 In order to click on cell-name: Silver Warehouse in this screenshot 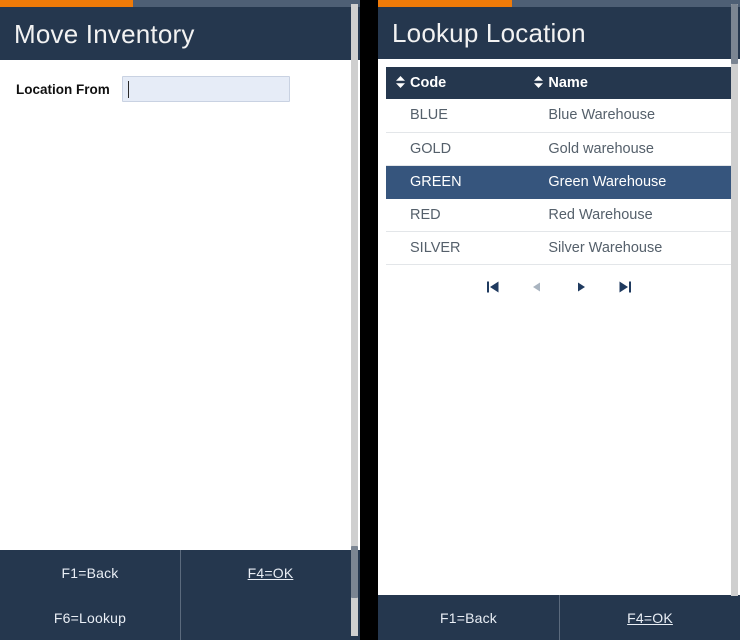, I will do `click(628, 248)`.